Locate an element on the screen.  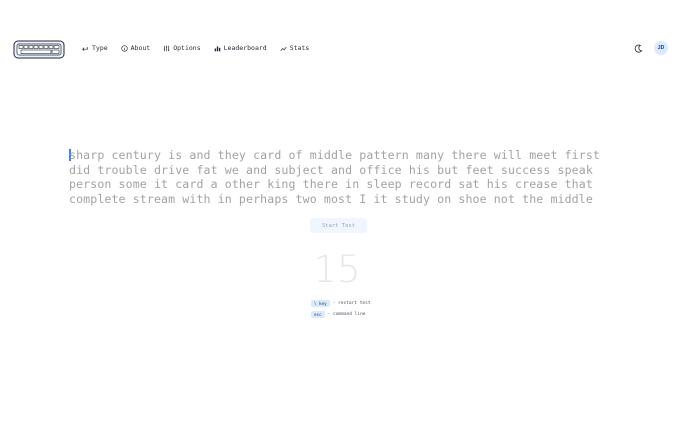
timer-display: 15 is located at coordinates (337, 269).